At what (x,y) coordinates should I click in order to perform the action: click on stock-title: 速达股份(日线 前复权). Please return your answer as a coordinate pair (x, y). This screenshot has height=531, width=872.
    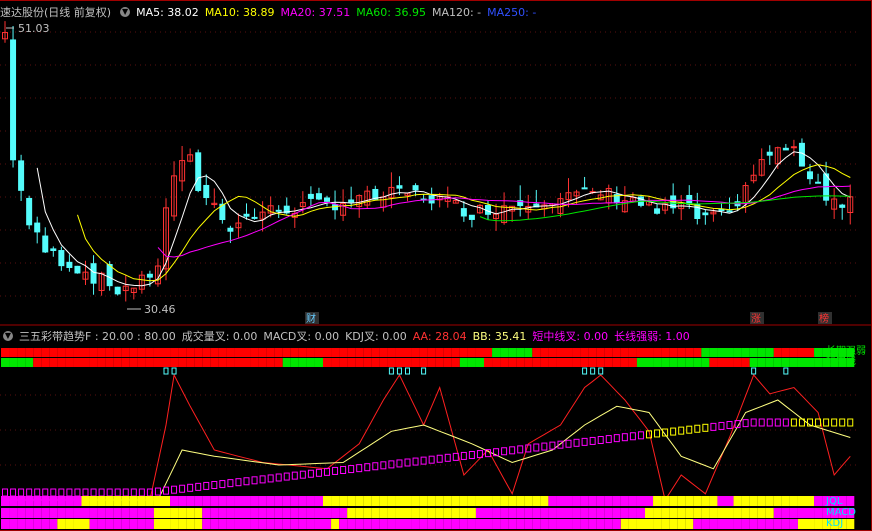
    Looking at the image, I should click on (56, 12).